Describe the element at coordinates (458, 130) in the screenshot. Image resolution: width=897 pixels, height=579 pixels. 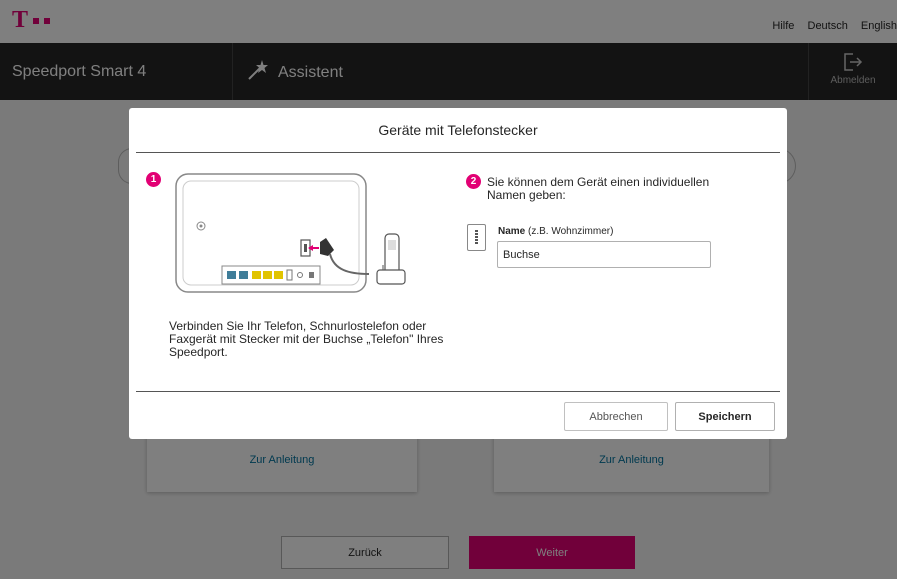
I see `dialog-title: Geräte mit Telefonstecker` at that location.